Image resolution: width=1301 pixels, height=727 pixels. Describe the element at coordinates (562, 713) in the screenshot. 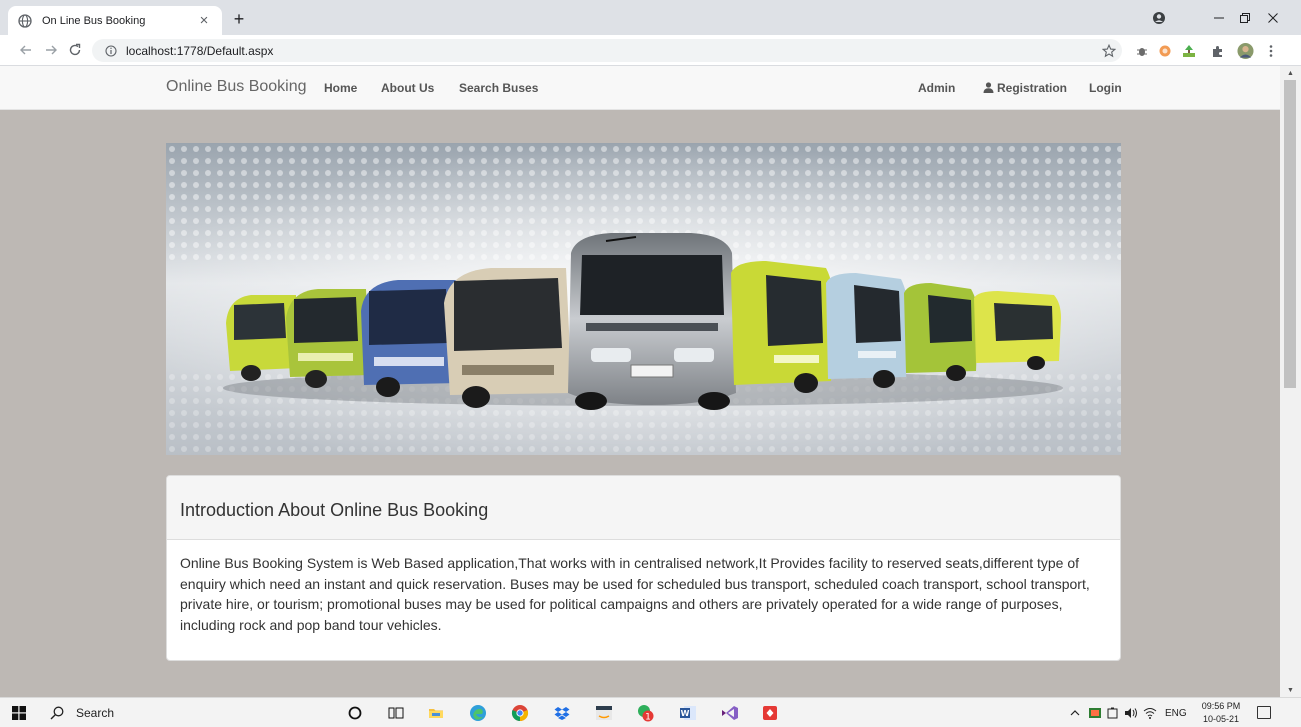

I see `dropbox-icon` at that location.